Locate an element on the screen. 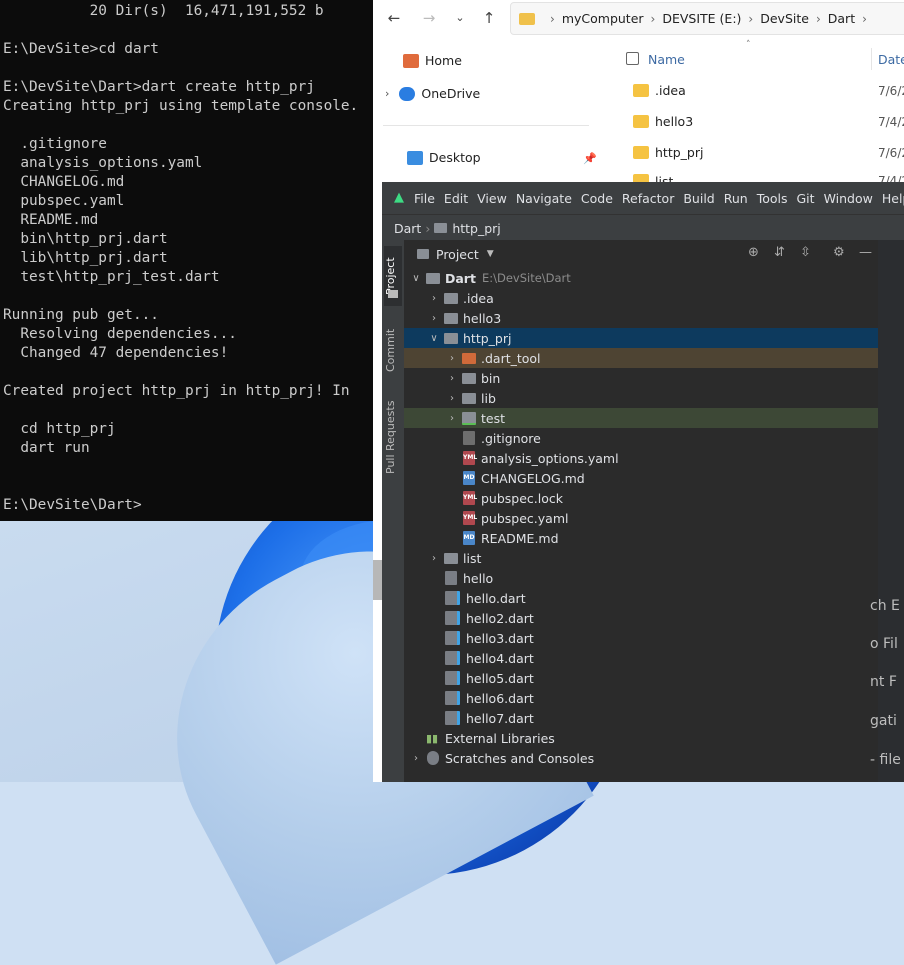 This screenshot has width=904, height=965. column-header-date: Date is located at coordinates (891, 59).